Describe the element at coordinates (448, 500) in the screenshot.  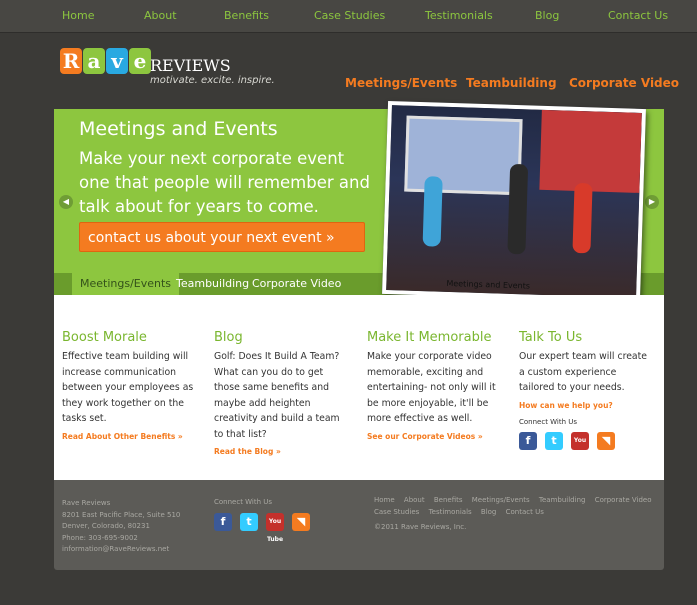
I see `footer-link-benefits: Benefits` at that location.